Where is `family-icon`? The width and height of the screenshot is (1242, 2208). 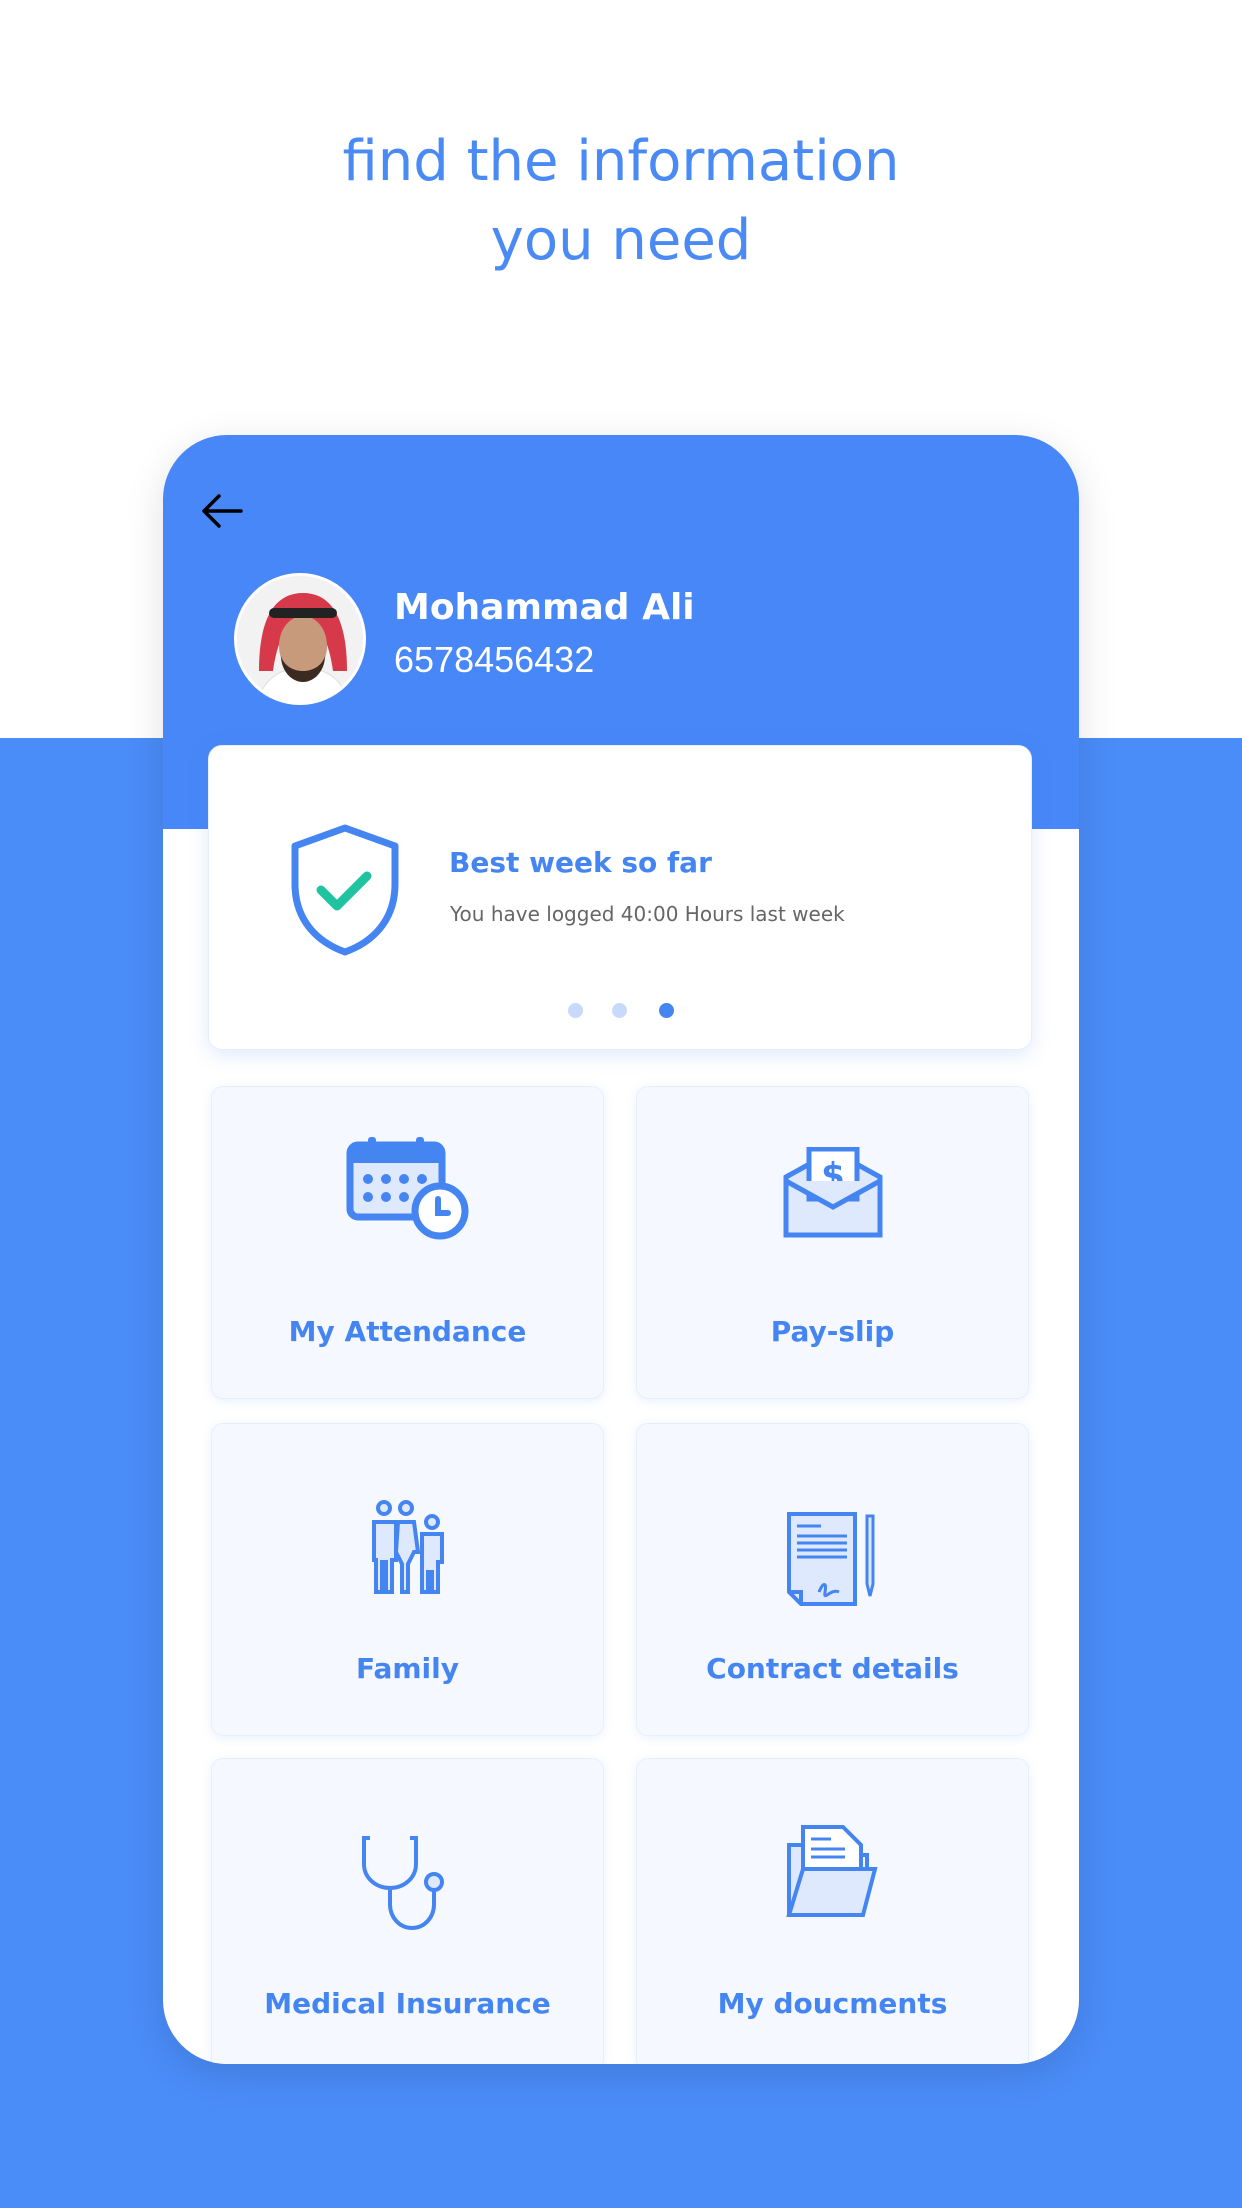
family-icon is located at coordinates (407, 1547).